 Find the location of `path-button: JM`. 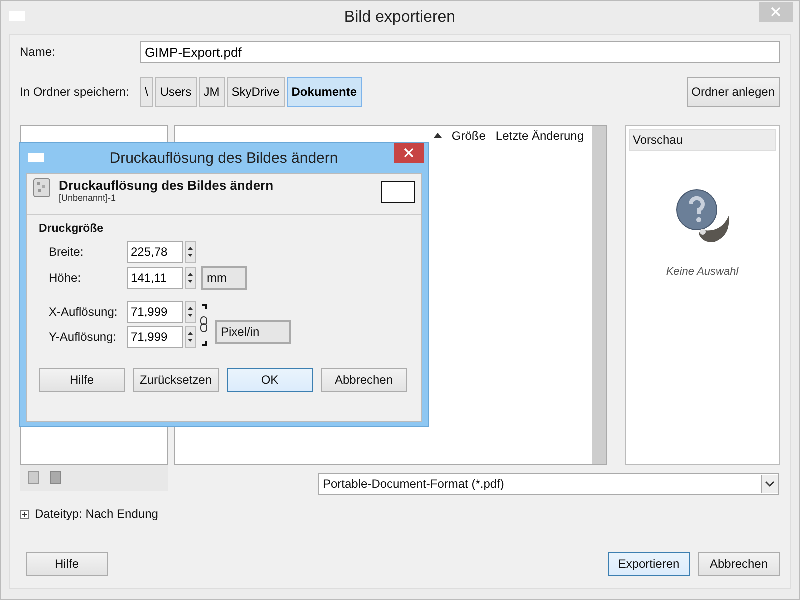

path-button: JM is located at coordinates (211, 92).